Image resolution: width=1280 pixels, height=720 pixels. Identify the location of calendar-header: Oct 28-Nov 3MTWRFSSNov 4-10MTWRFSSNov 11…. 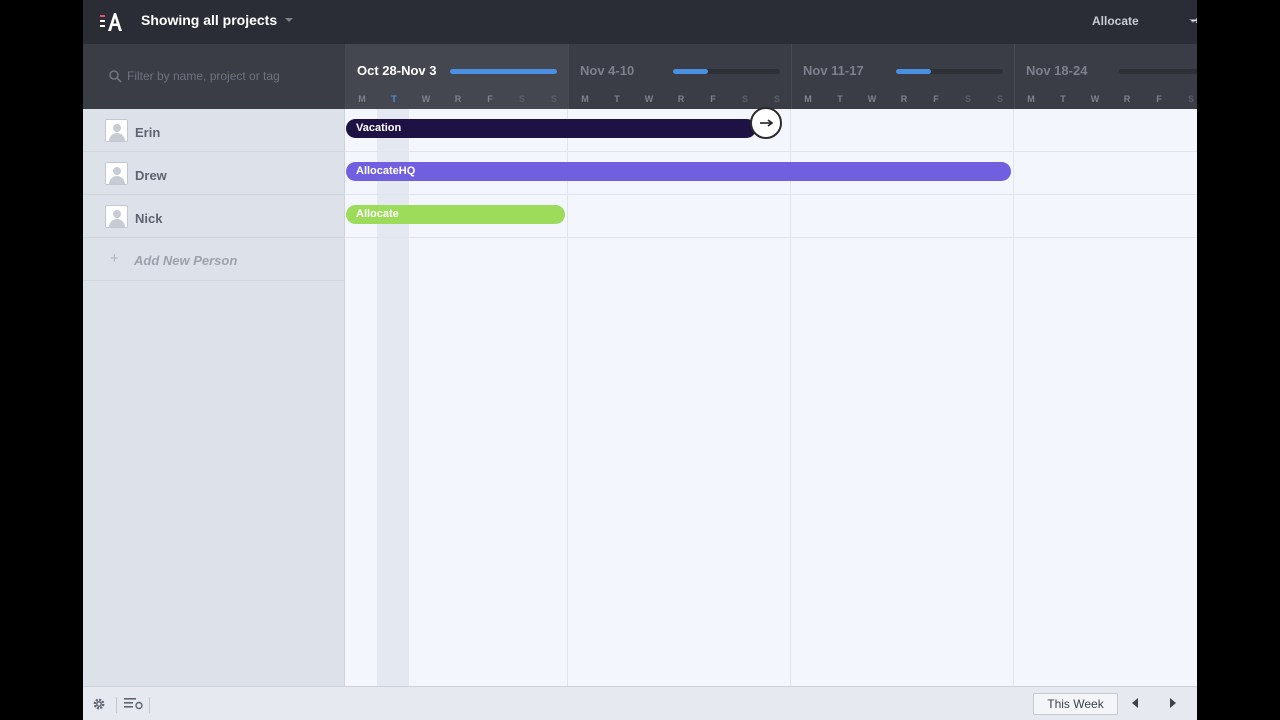
(640, 76).